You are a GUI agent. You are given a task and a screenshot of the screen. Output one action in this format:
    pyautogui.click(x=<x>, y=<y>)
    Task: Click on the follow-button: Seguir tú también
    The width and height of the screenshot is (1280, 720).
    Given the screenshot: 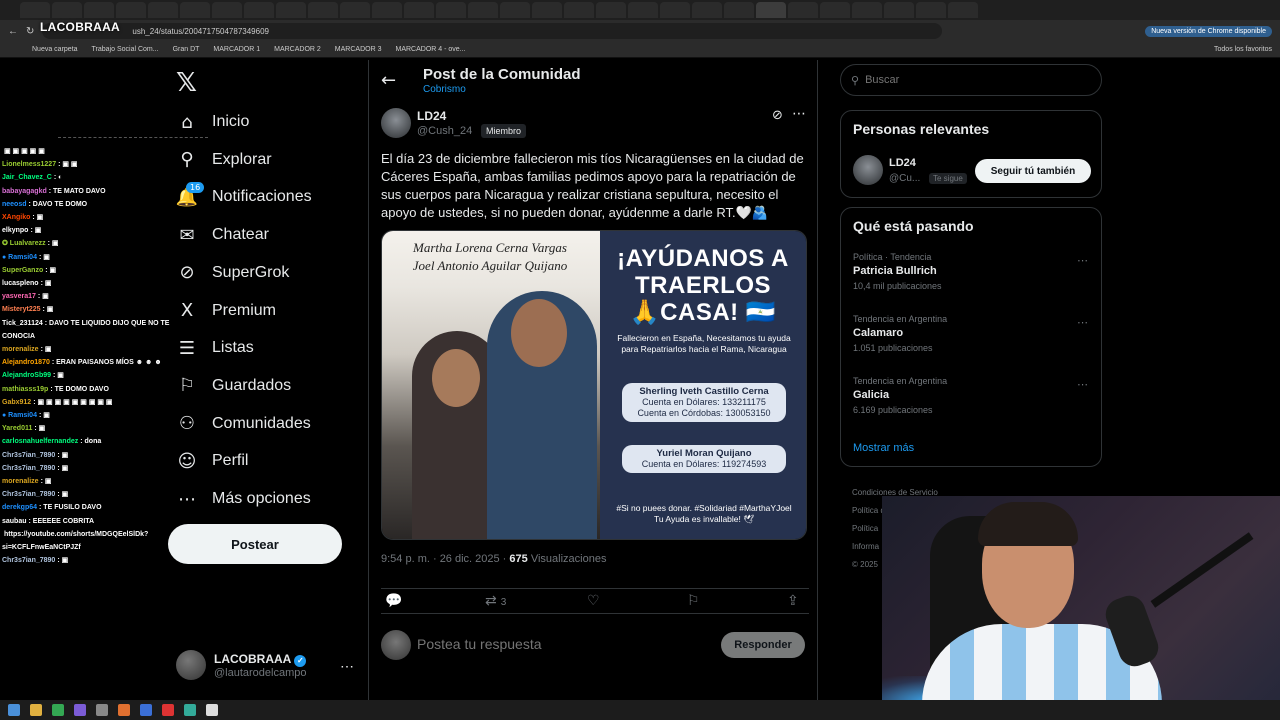 What is the action you would take?
    pyautogui.click(x=1033, y=171)
    